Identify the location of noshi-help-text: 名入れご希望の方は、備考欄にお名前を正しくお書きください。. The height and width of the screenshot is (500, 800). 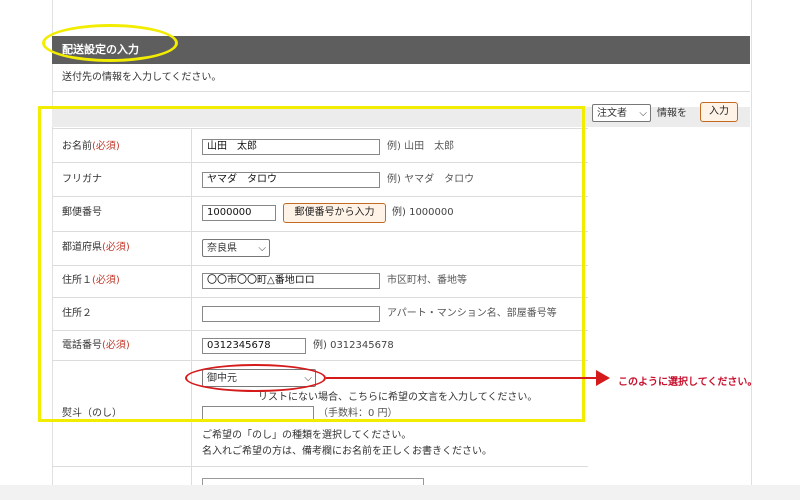
(347, 451).